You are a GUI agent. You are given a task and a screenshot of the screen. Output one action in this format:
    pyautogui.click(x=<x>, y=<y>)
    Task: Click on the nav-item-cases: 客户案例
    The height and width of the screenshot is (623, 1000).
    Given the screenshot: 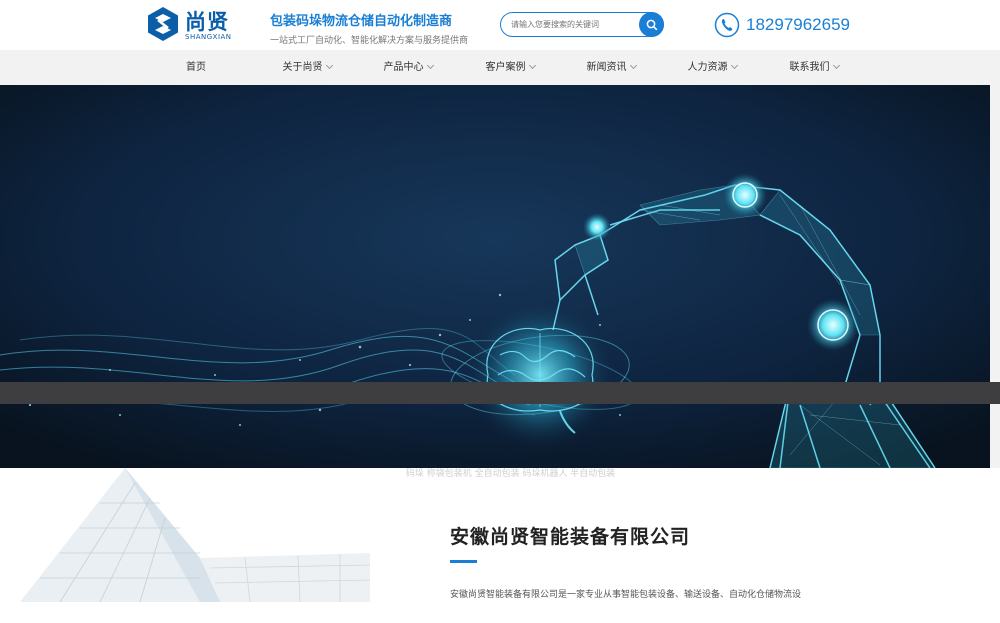 What is the action you would take?
    pyautogui.click(x=510, y=67)
    